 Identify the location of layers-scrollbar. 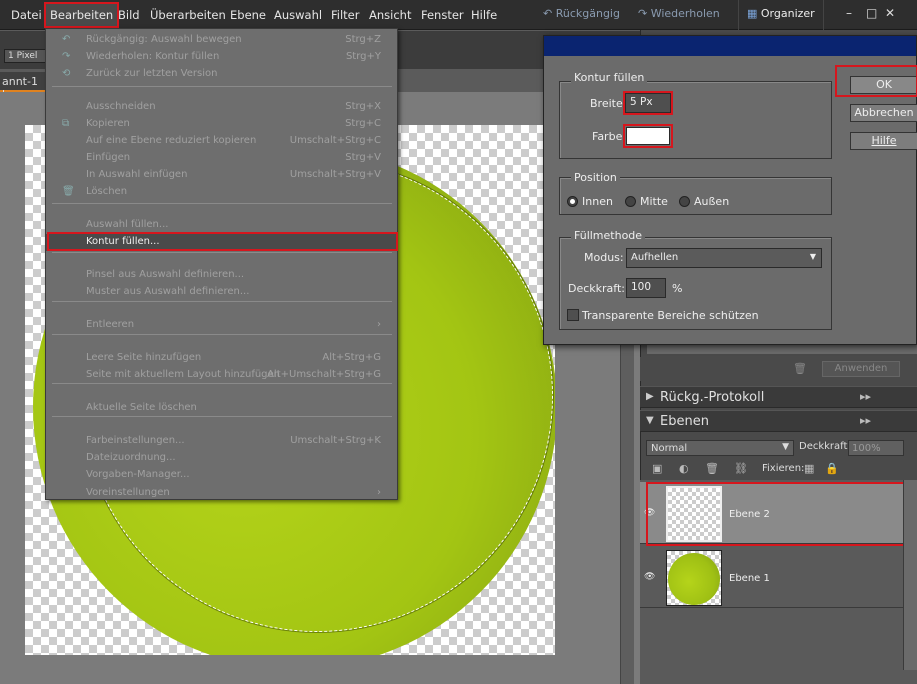
(910, 575).